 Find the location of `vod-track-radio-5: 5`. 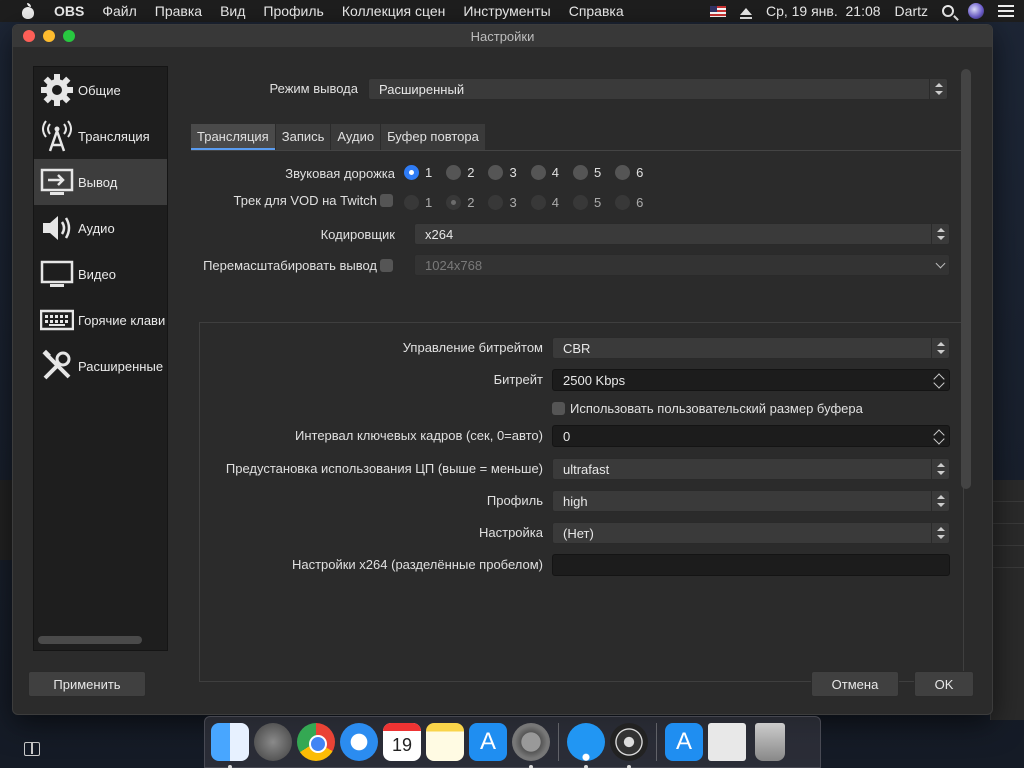

vod-track-radio-5: 5 is located at coordinates (586, 202).